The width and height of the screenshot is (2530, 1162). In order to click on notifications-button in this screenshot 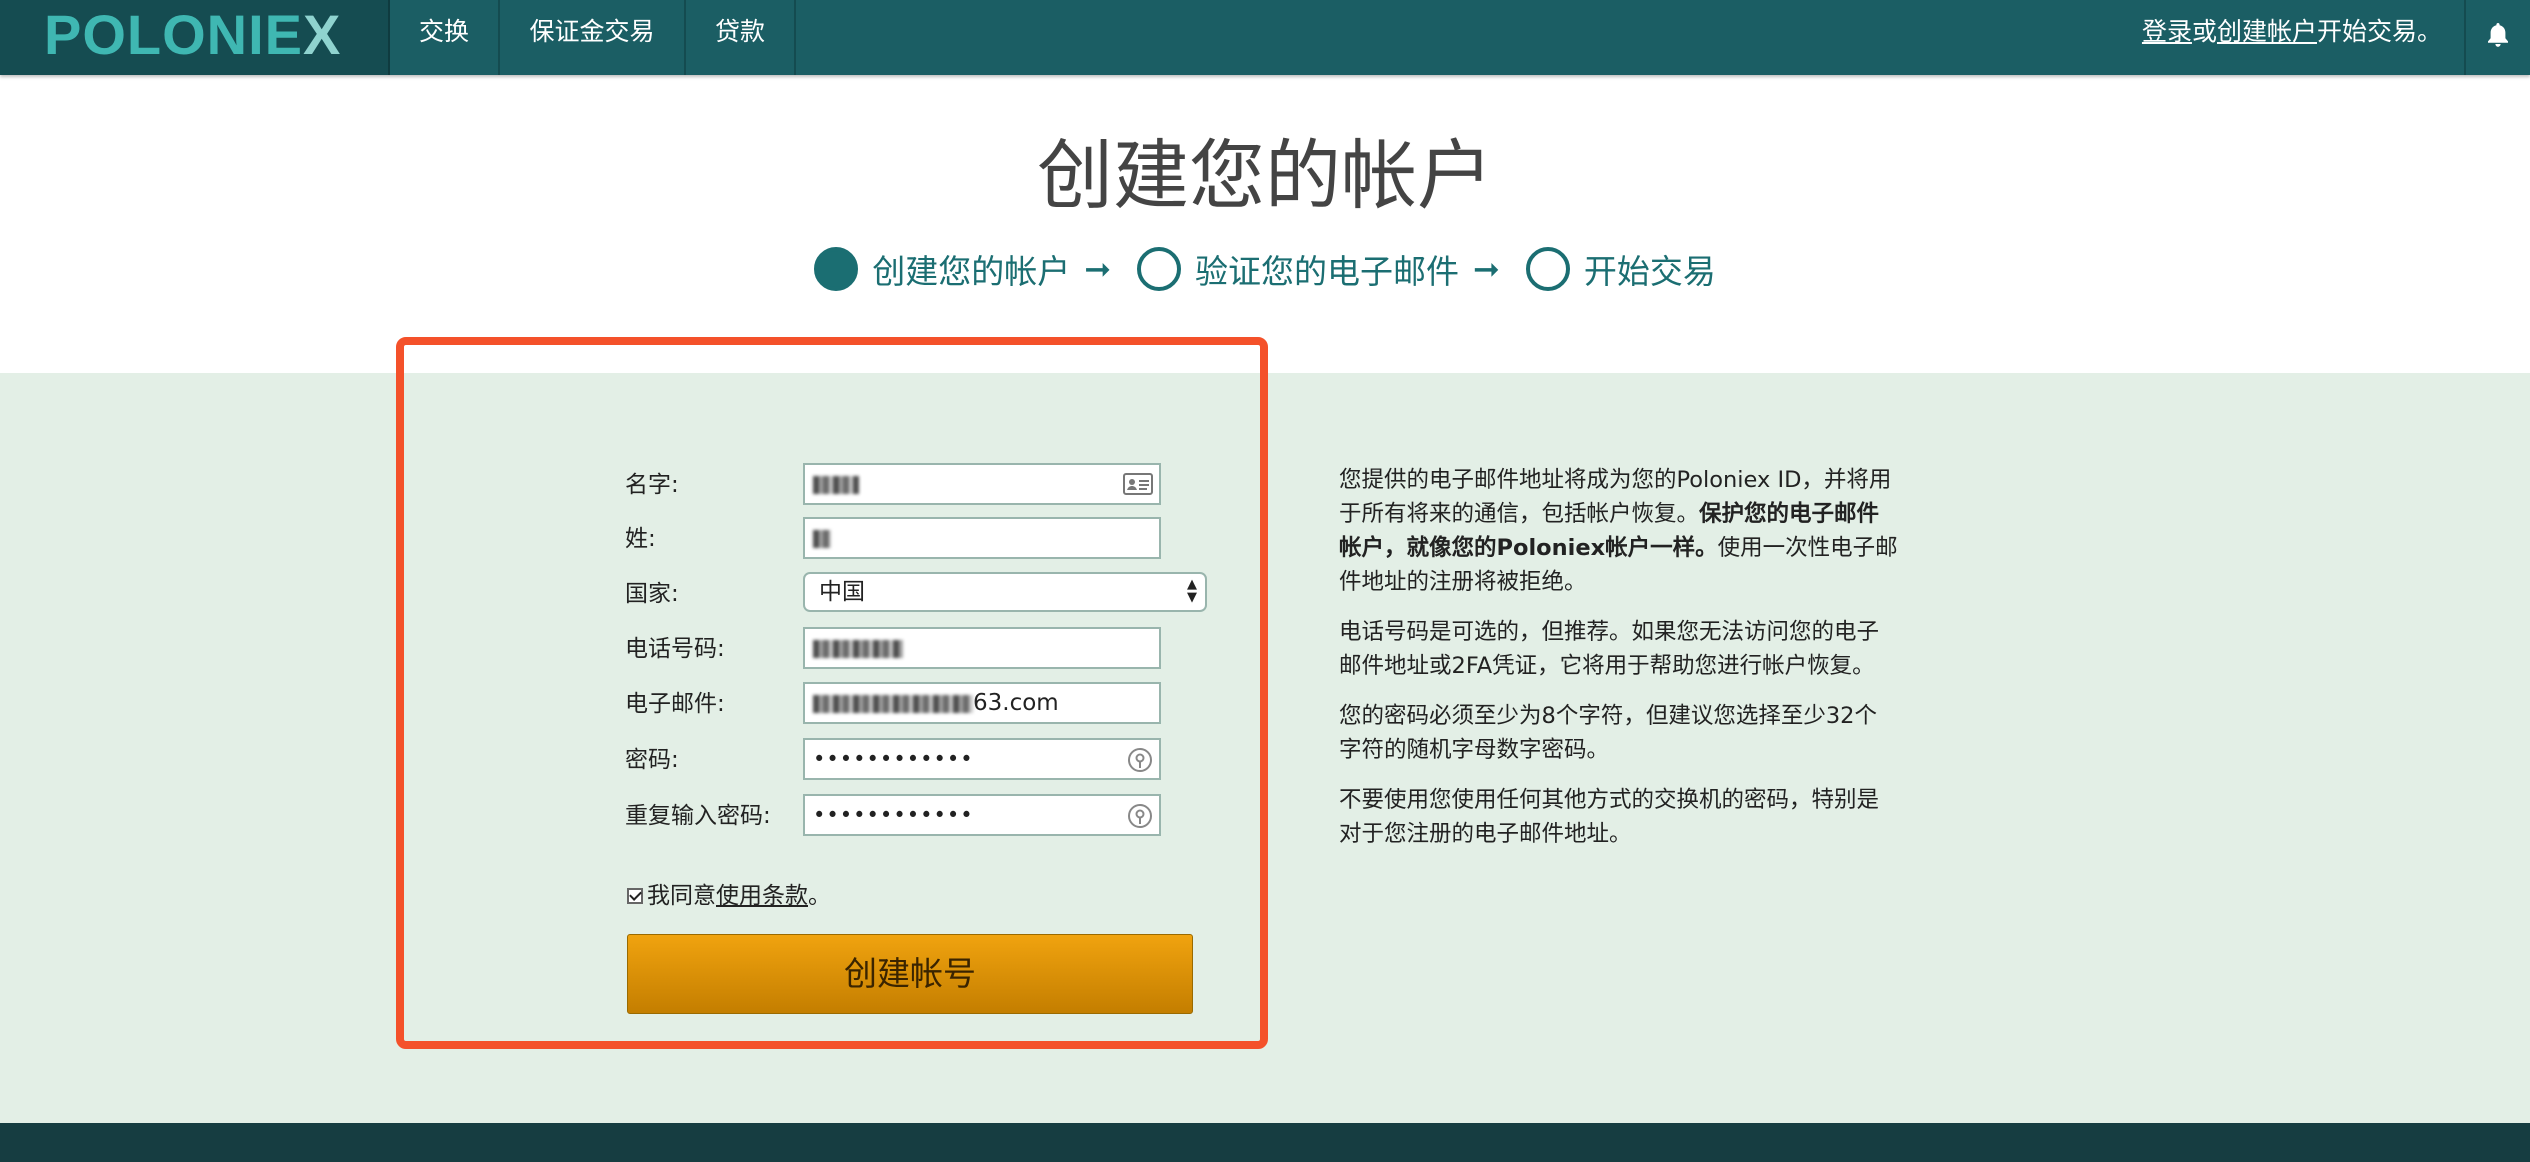, I will do `click(2497, 37)`.